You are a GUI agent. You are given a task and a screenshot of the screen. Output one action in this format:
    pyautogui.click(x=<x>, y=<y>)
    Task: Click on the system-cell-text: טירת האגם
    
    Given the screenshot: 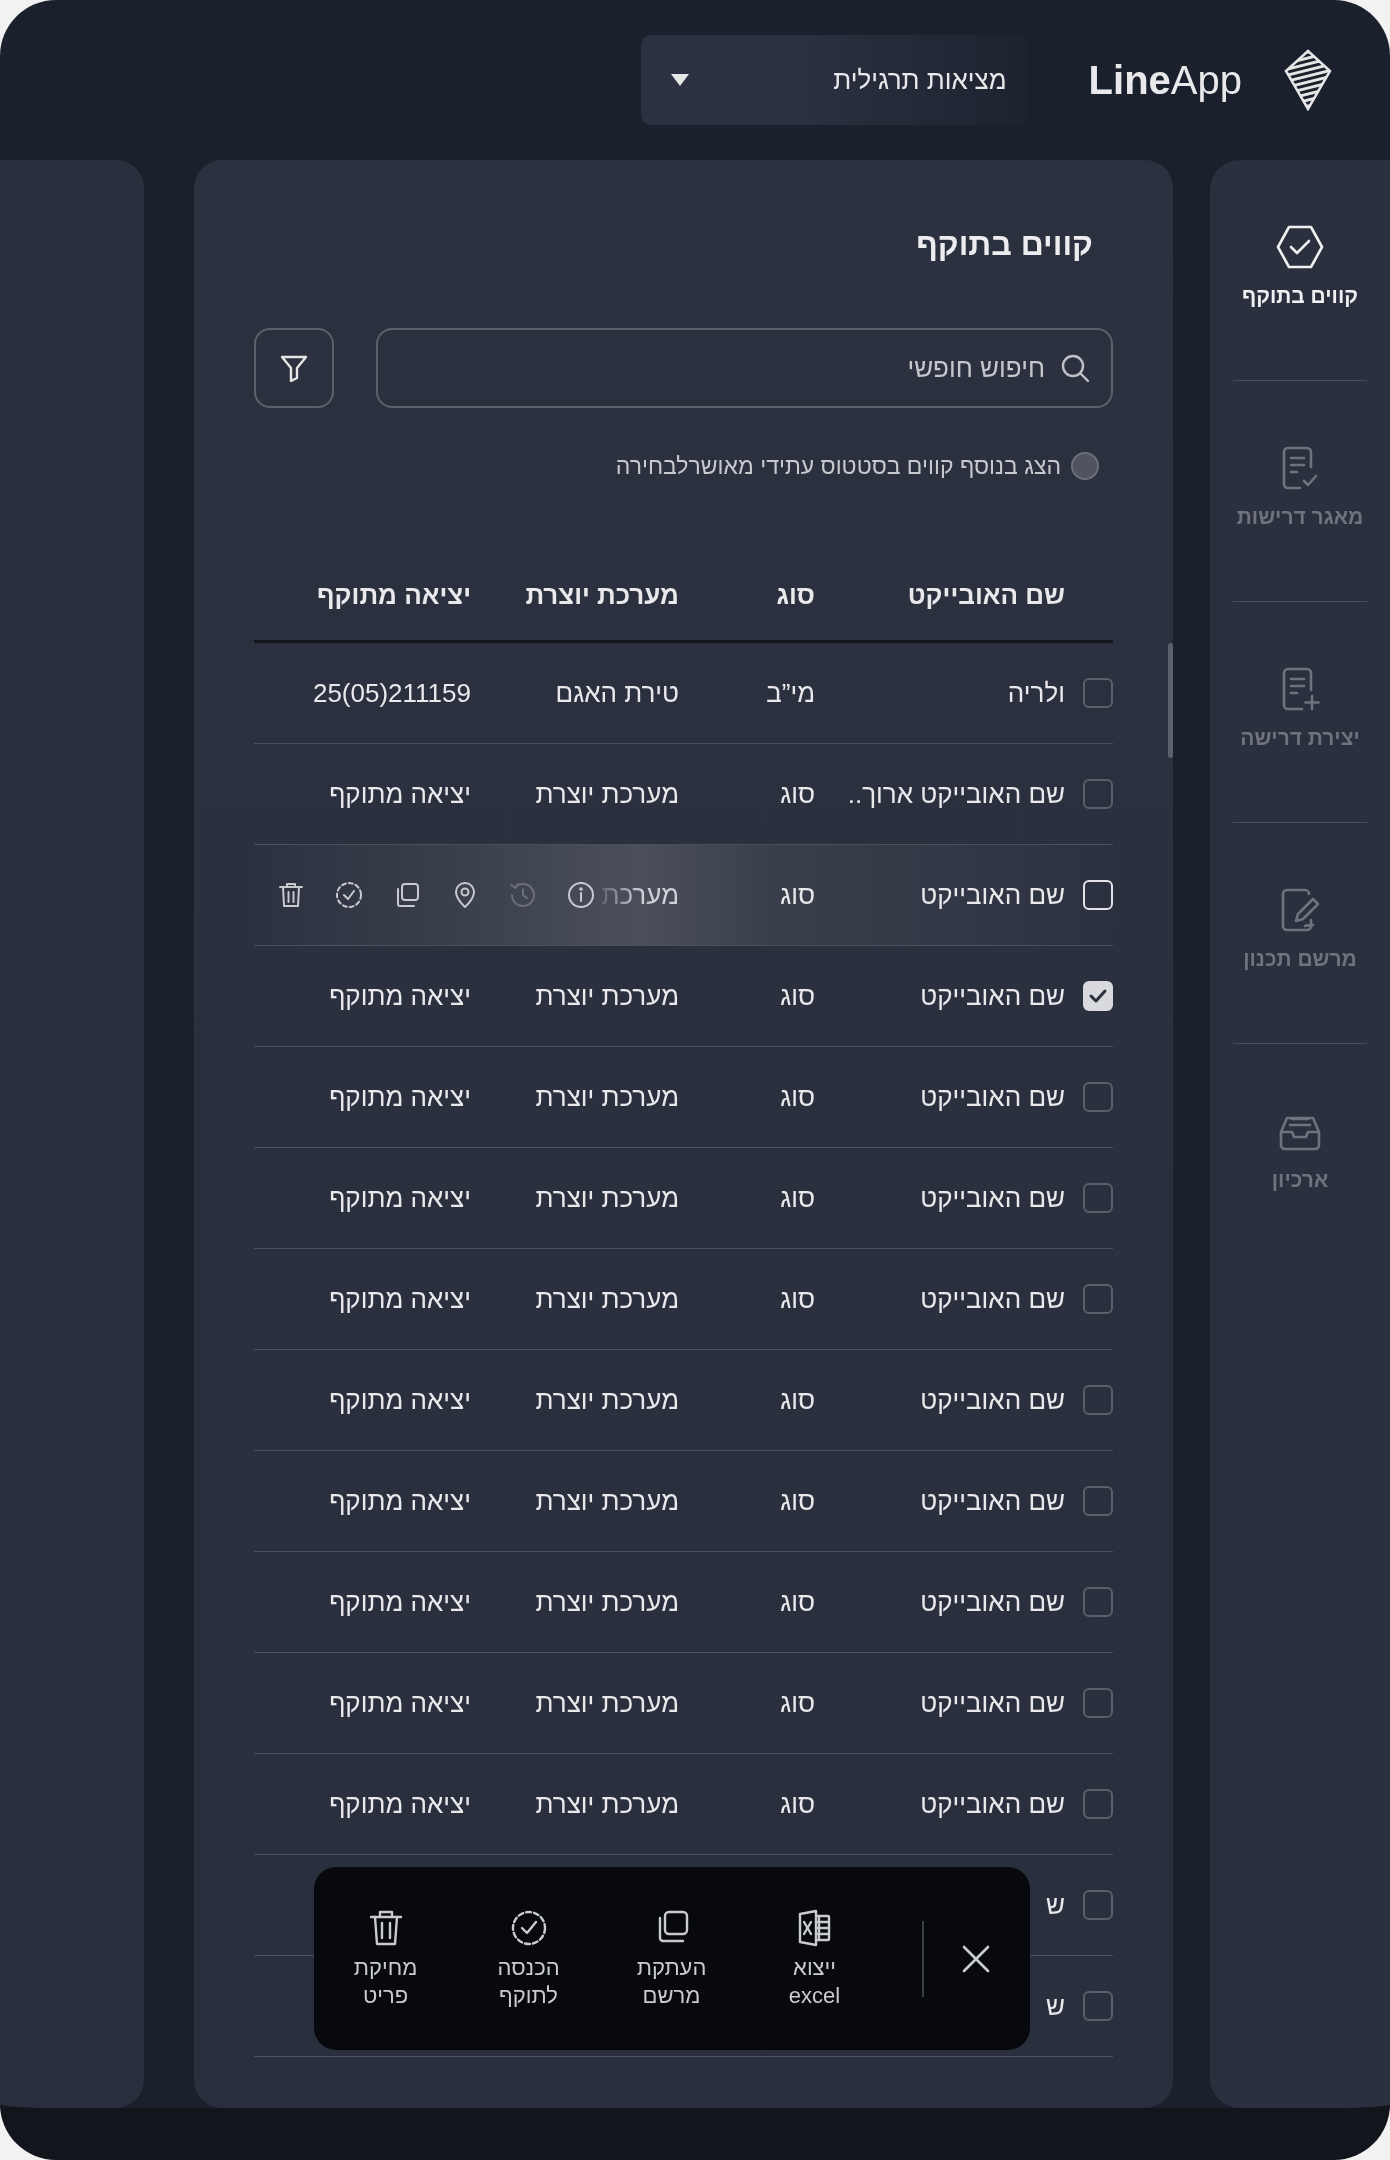 What is the action you would take?
    pyautogui.click(x=616, y=693)
    